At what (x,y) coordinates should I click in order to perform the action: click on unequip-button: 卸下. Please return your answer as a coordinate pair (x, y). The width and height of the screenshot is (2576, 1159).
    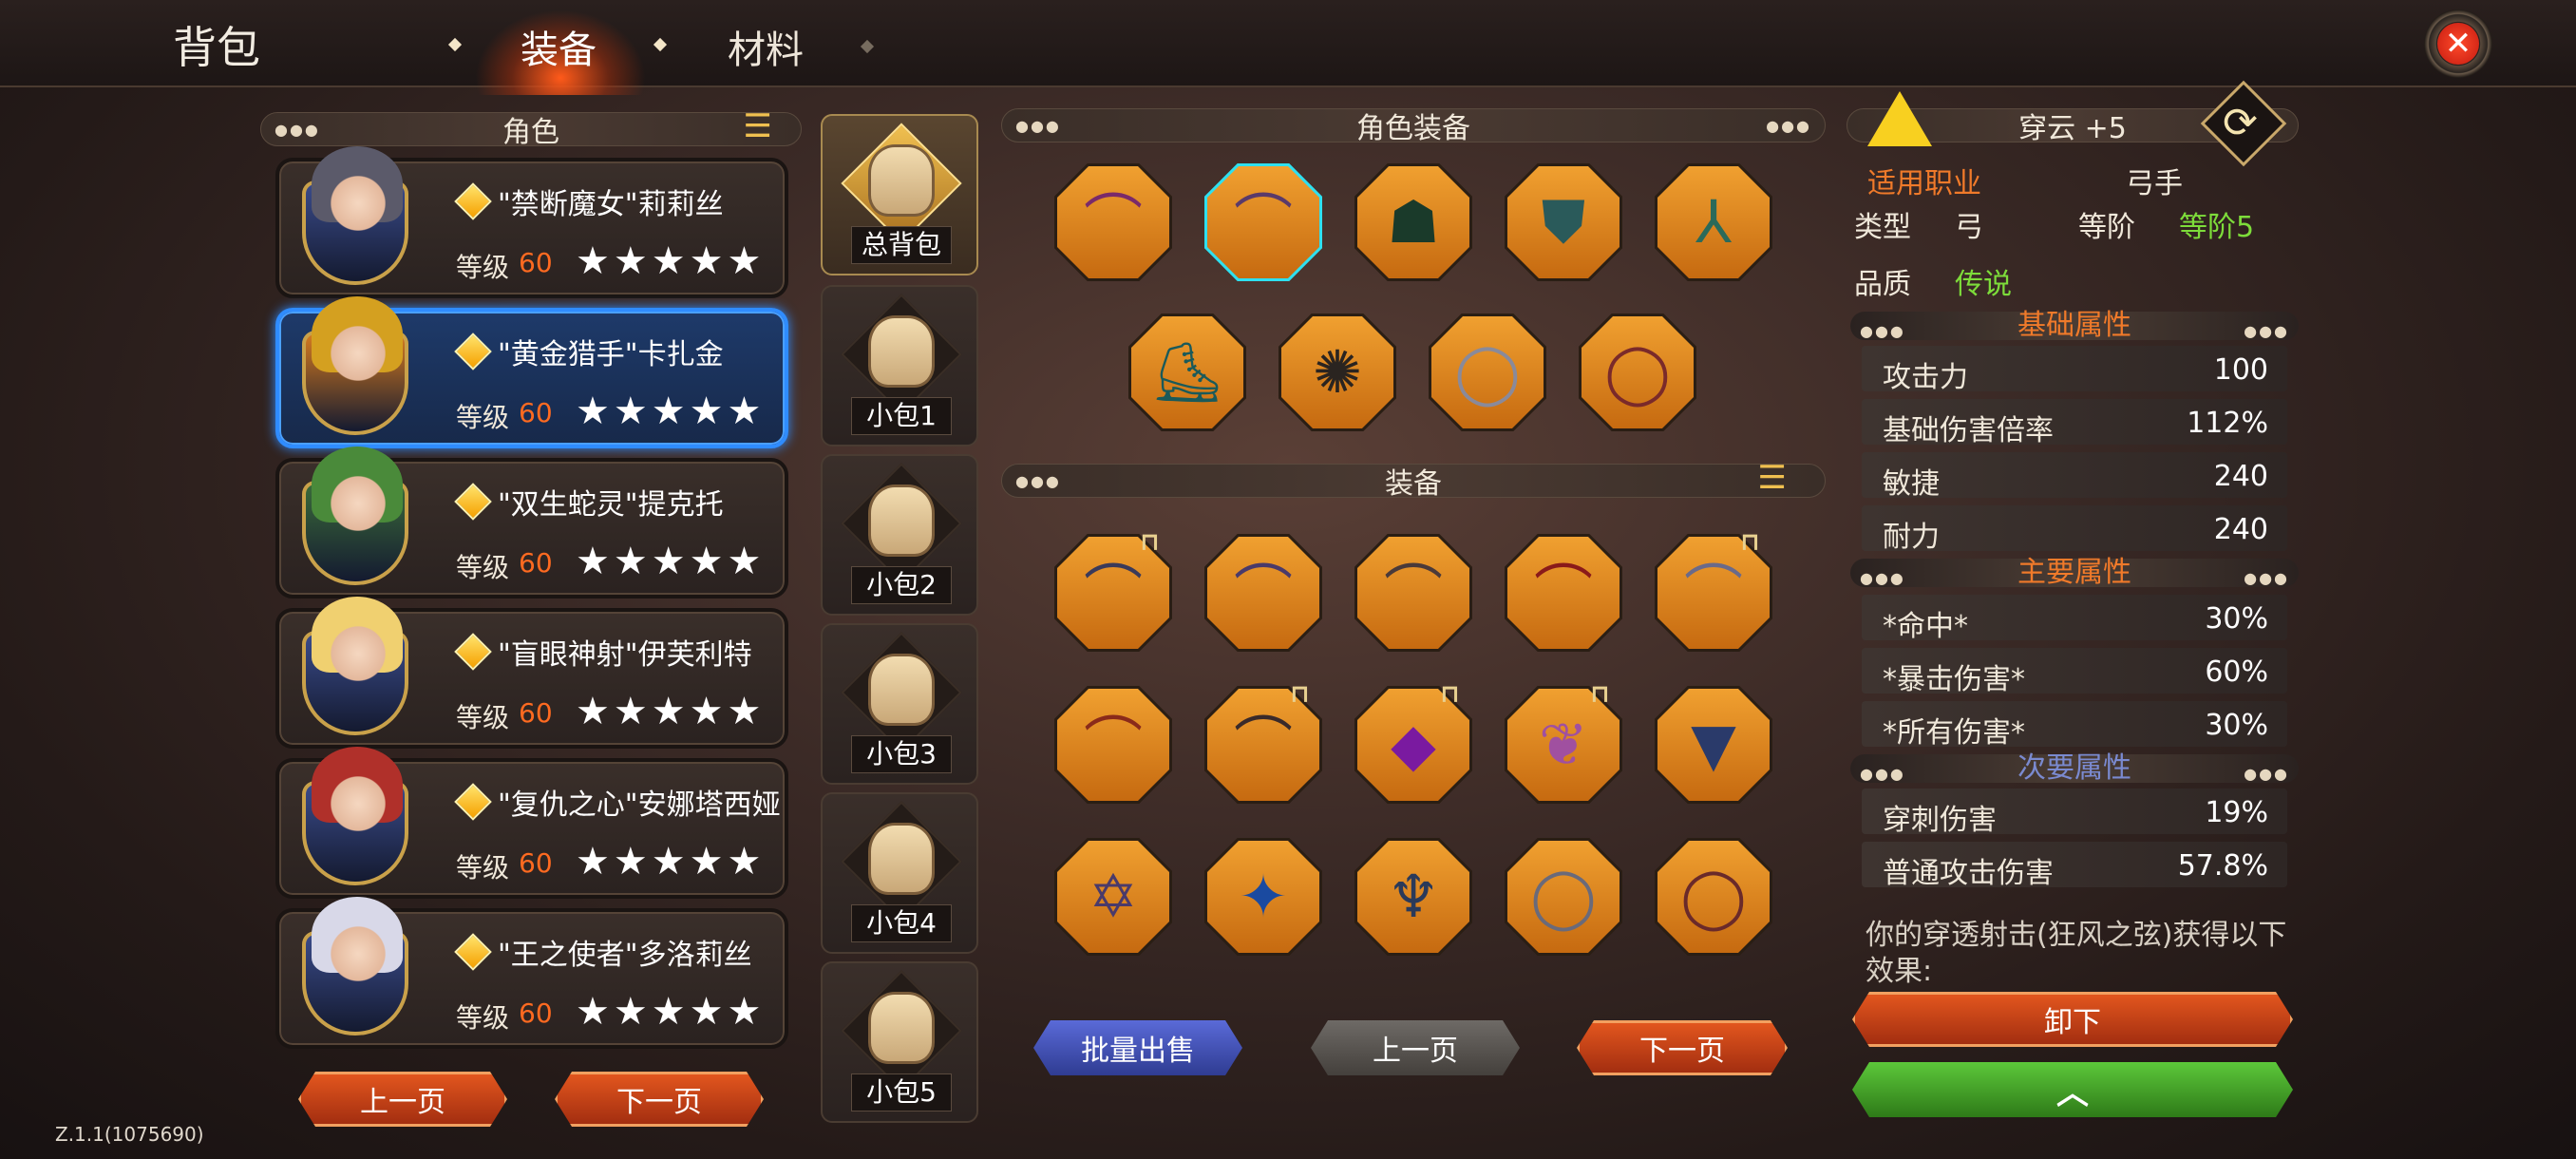
    Looking at the image, I should click on (2072, 1019).